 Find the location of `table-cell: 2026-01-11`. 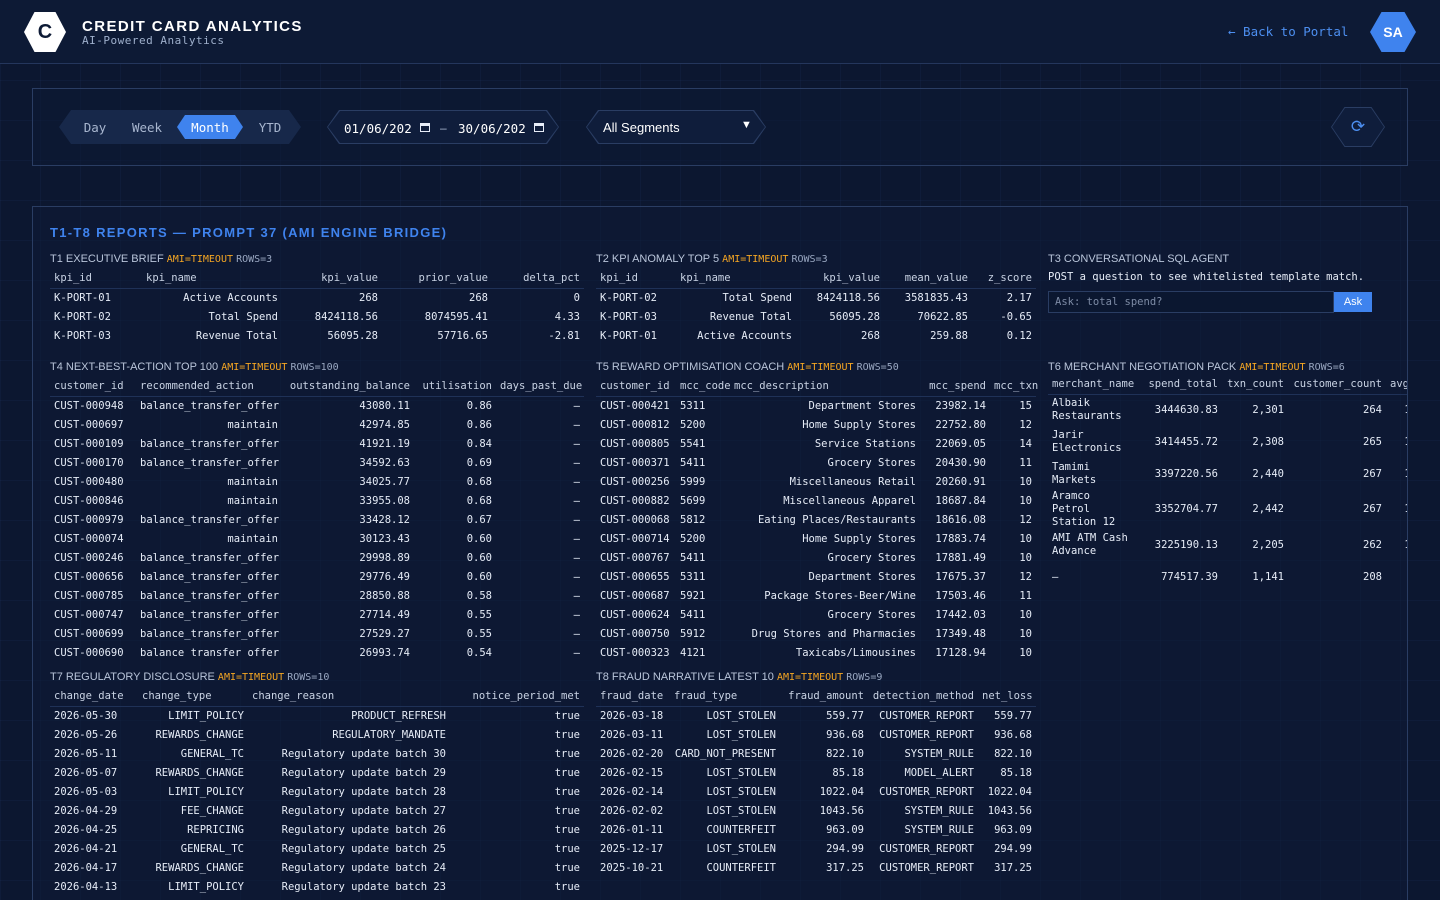

table-cell: 2026-01-11 is located at coordinates (632, 829).